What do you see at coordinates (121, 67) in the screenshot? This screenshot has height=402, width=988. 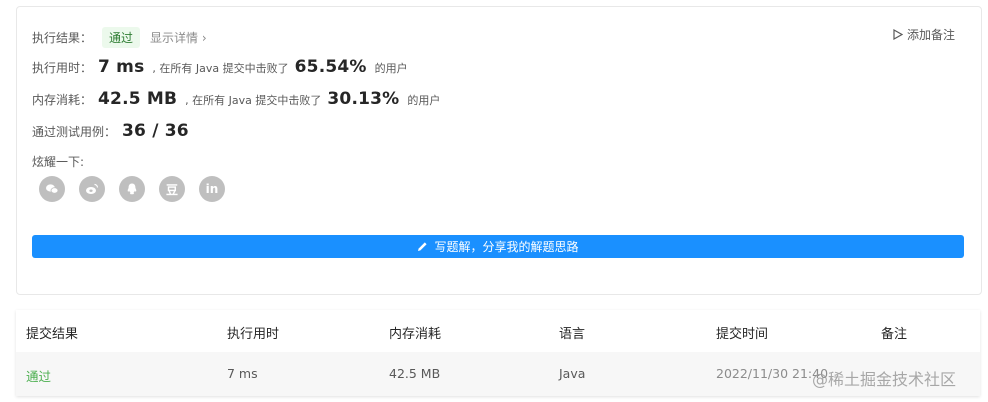 I see `runtime-value: 7 ms` at bounding box center [121, 67].